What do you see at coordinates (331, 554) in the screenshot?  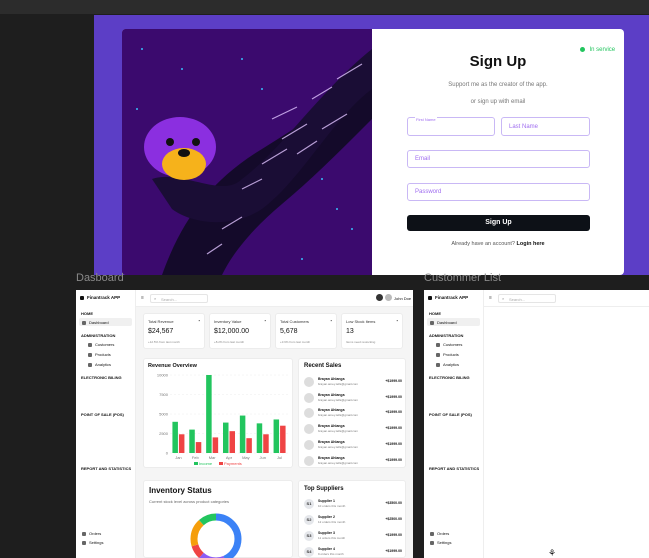 I see `supplier-desc: 9 orders this month` at bounding box center [331, 554].